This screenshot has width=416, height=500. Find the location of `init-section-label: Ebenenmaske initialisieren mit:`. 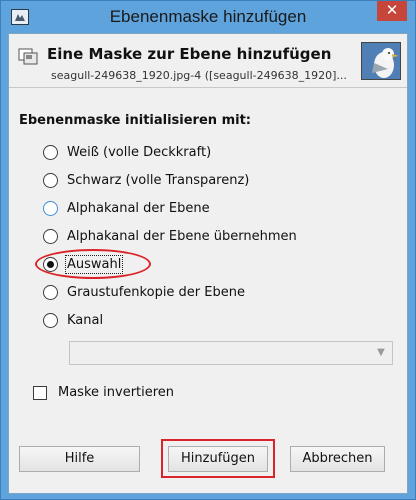

init-section-label: Ebenenmaske initialisieren mit: is located at coordinates (135, 120).